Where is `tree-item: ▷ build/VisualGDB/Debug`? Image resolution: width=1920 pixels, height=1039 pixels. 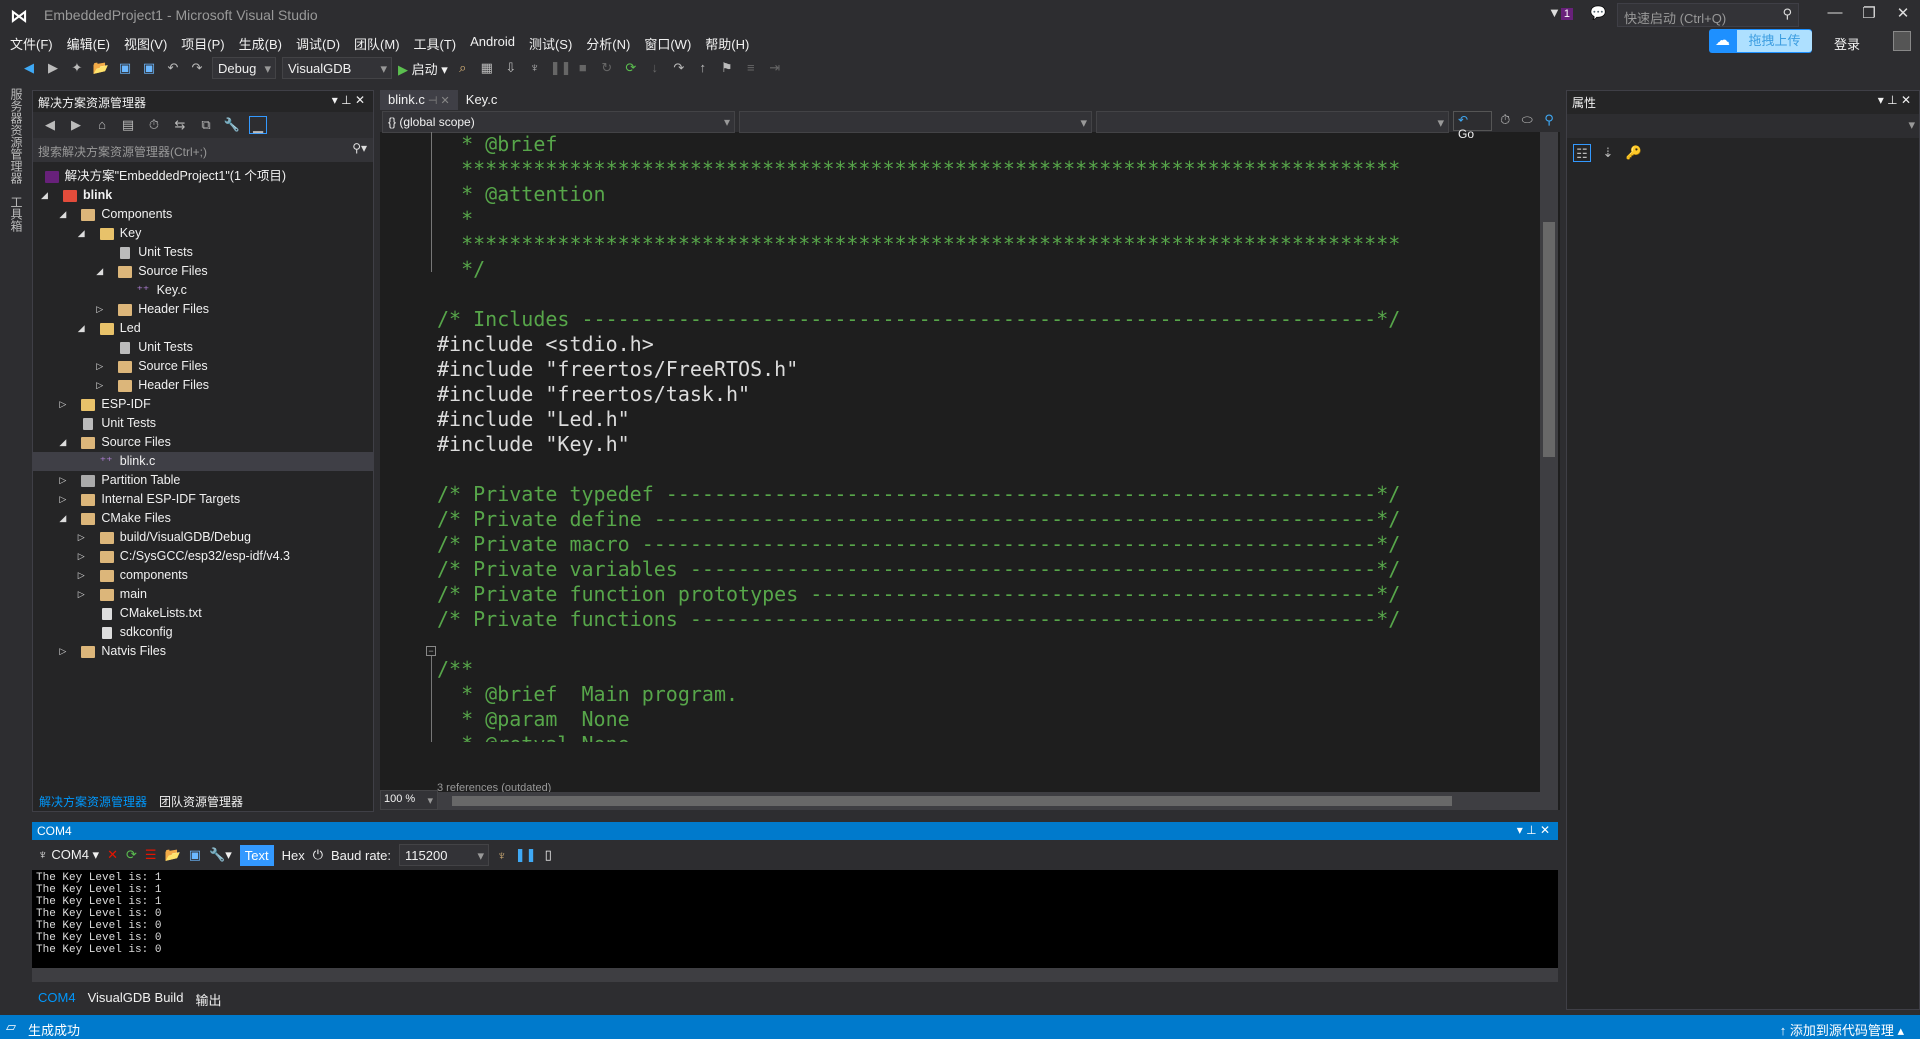 tree-item: ▷ build/VisualGDB/Debug is located at coordinates (203, 537).